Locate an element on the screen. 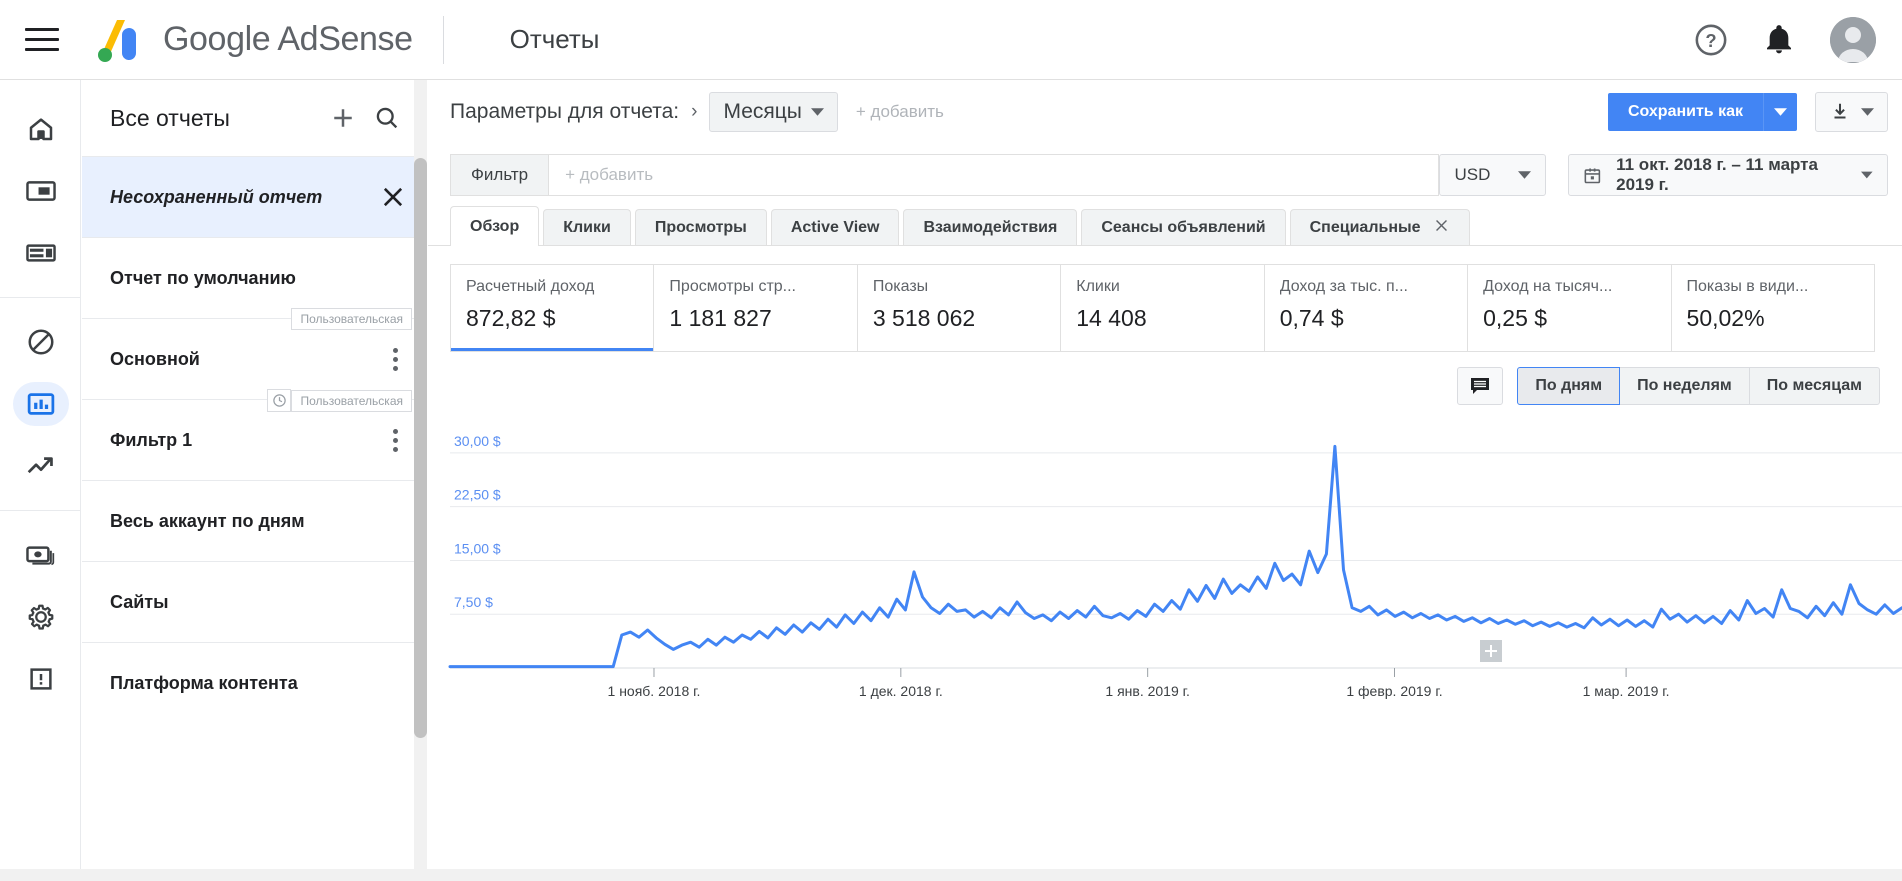 This screenshot has width=1902, height=881. reports-panel-scrollbar-track is located at coordinates (420, 480).